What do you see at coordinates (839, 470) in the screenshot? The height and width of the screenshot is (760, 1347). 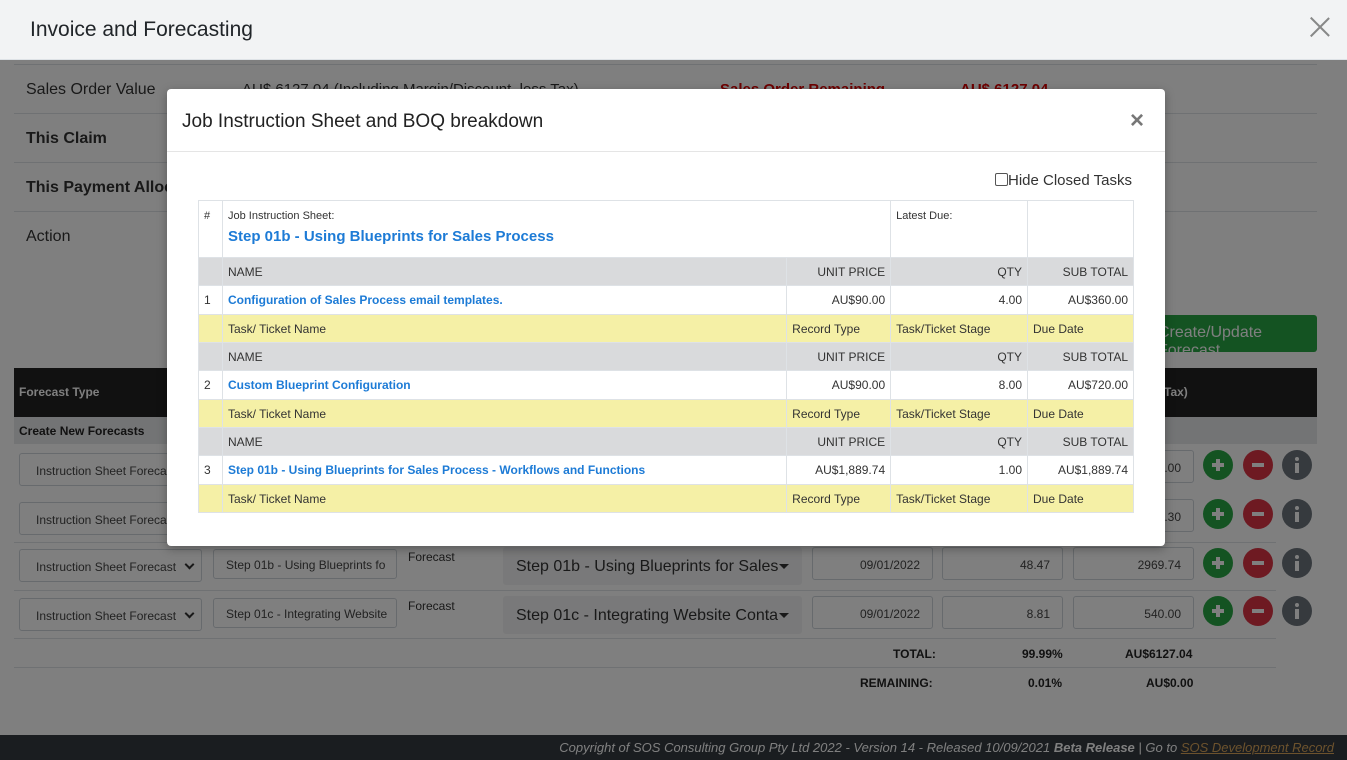 I see `item-unit-price: AU$1,889.74` at bounding box center [839, 470].